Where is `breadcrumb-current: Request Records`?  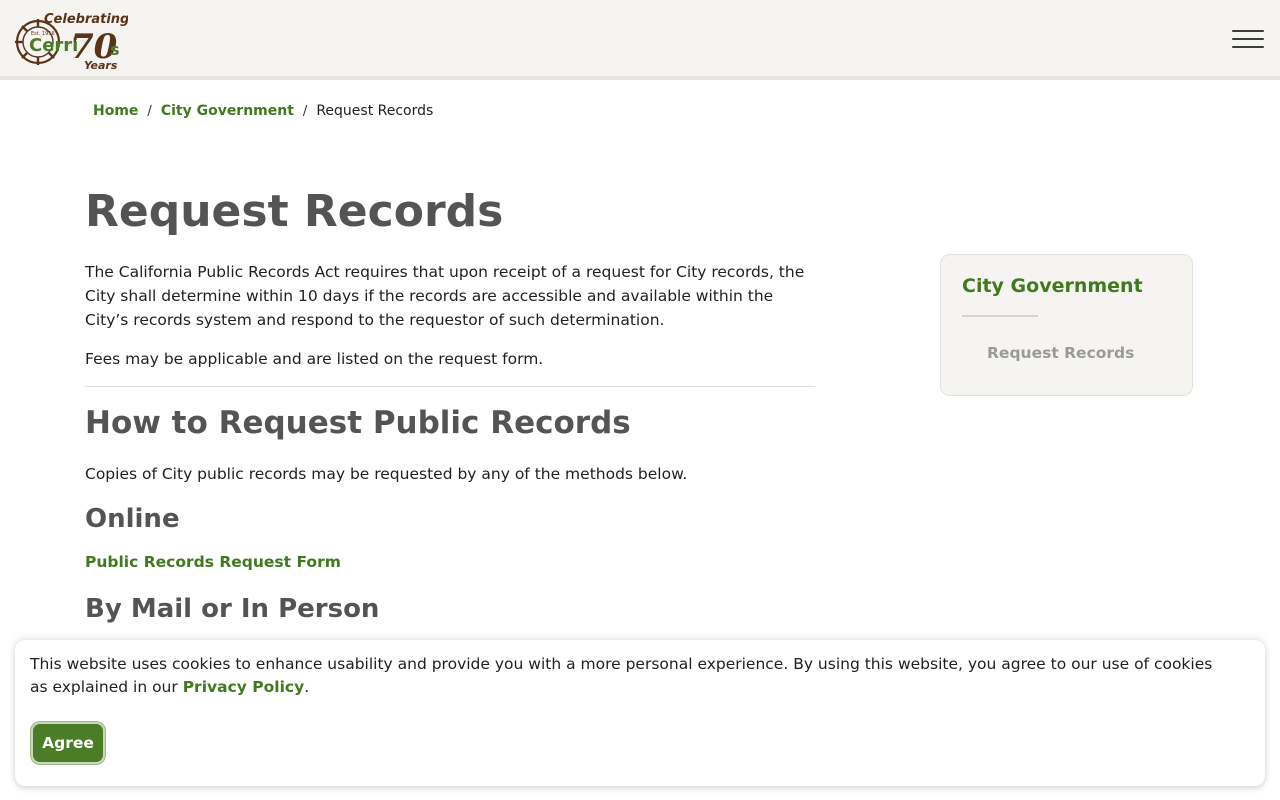
breadcrumb-current: Request Records is located at coordinates (375, 111).